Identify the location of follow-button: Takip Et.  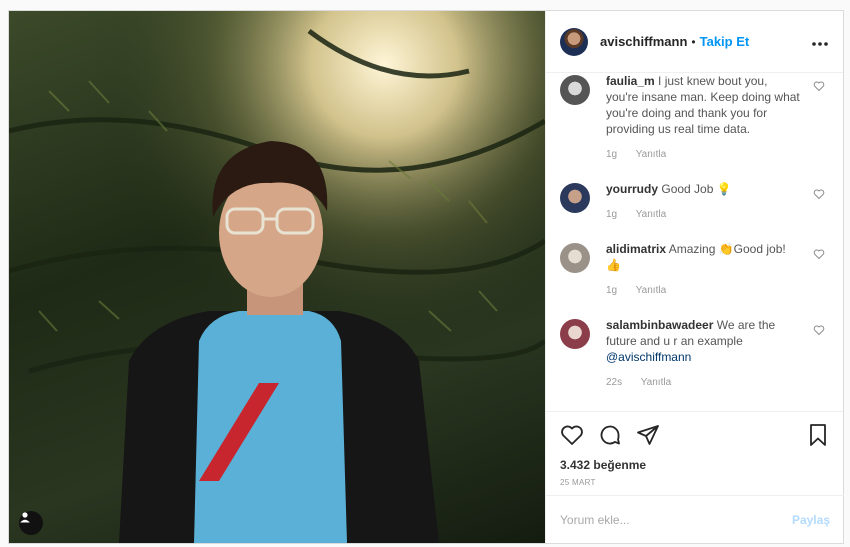
(725, 41).